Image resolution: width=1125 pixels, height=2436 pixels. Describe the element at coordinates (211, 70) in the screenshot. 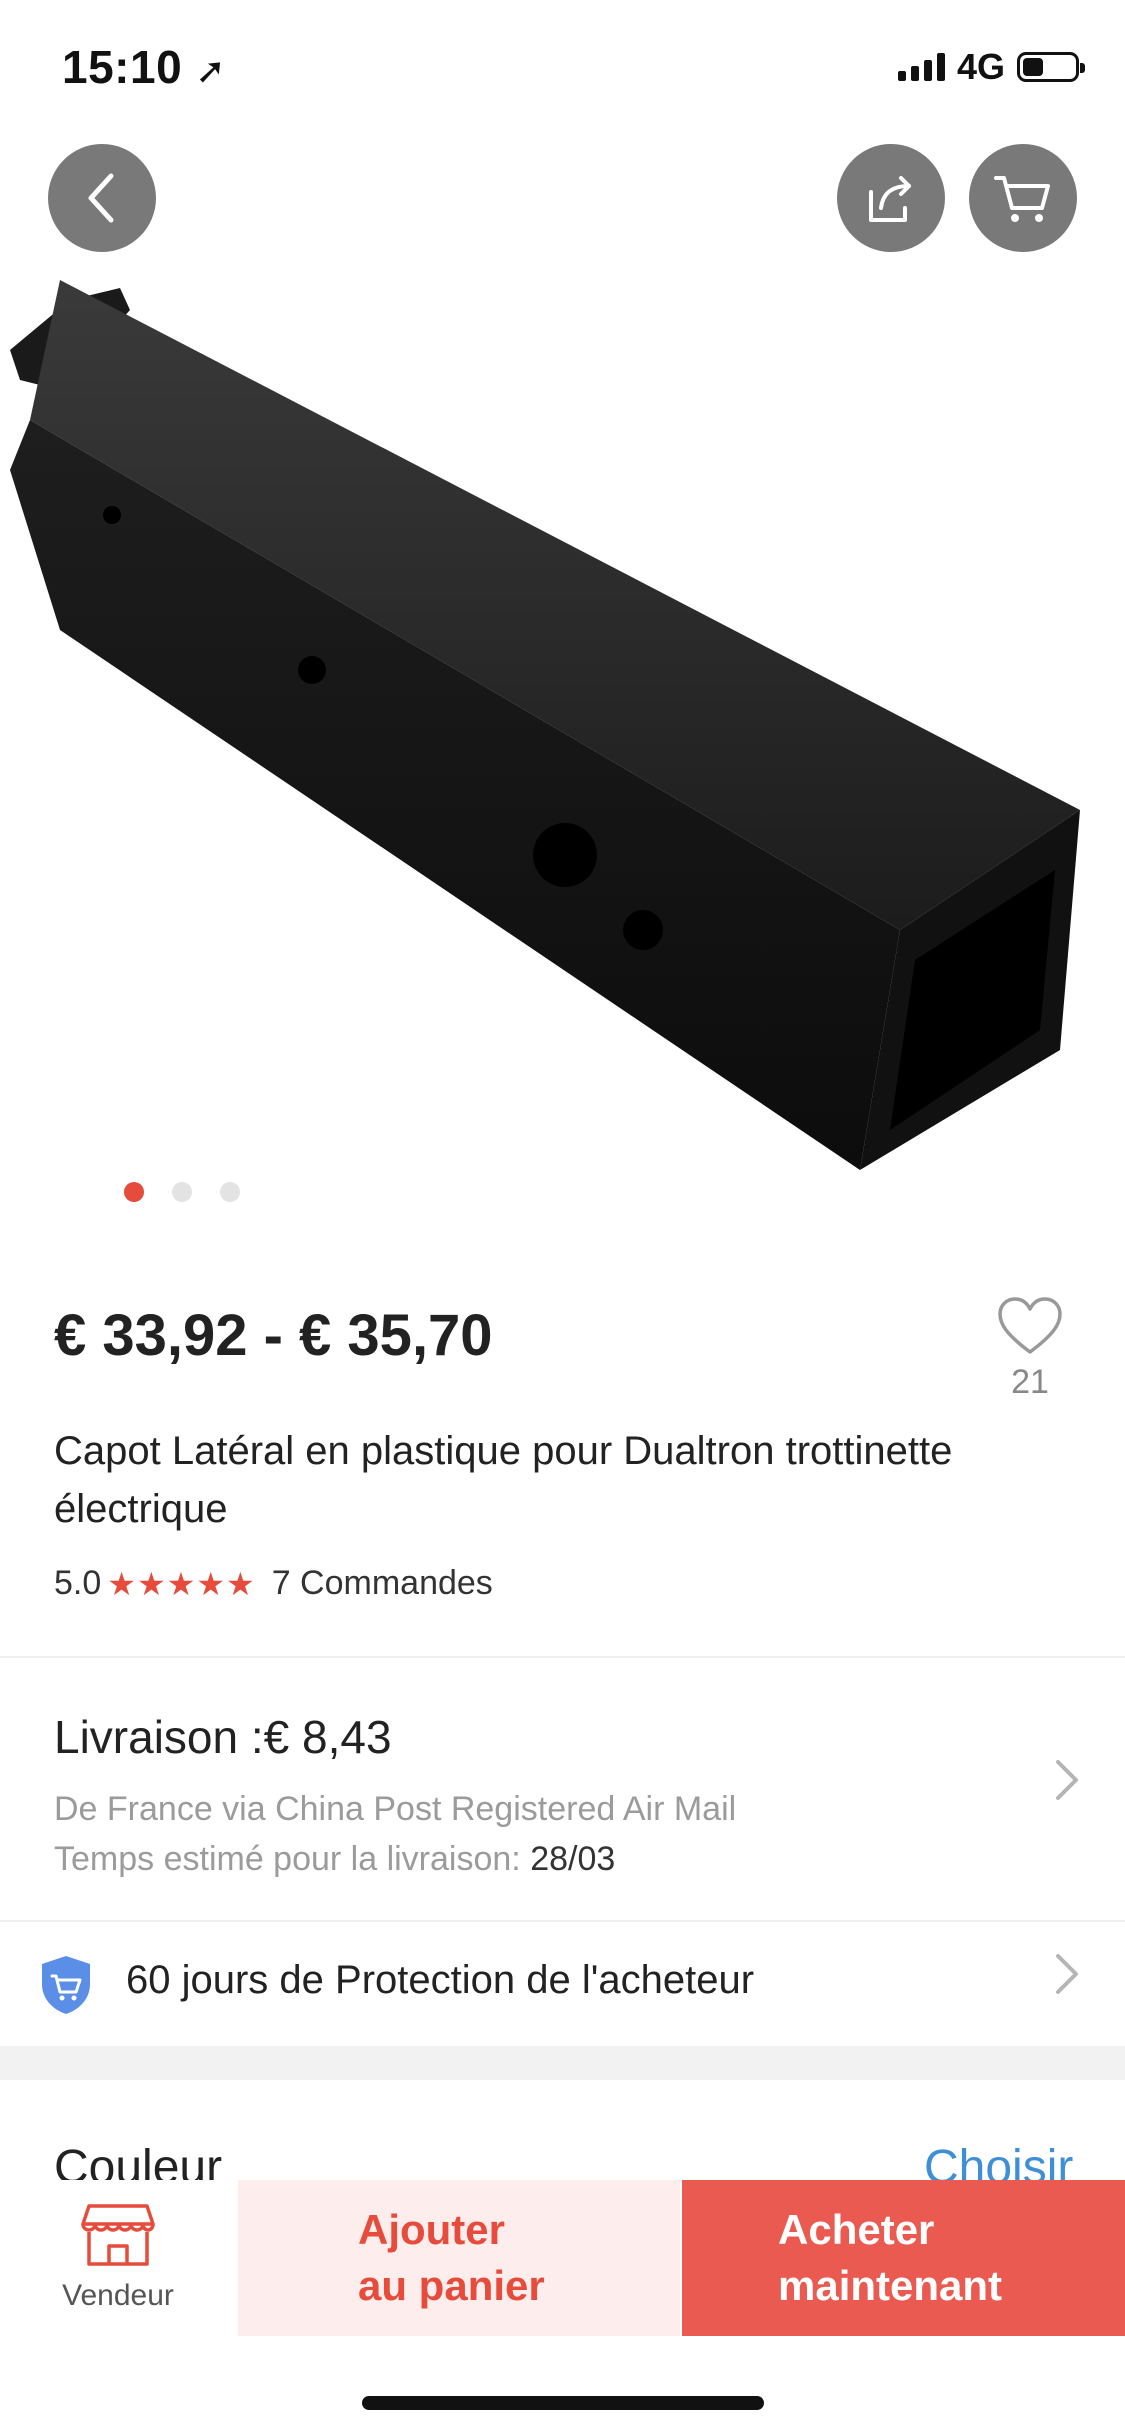

I see `location-arrow-icon: ➚` at that location.